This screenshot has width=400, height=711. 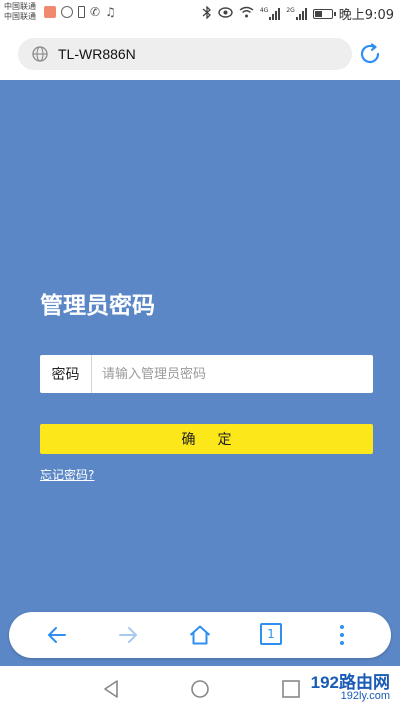 I want to click on home-icon, so click(x=200, y=635).